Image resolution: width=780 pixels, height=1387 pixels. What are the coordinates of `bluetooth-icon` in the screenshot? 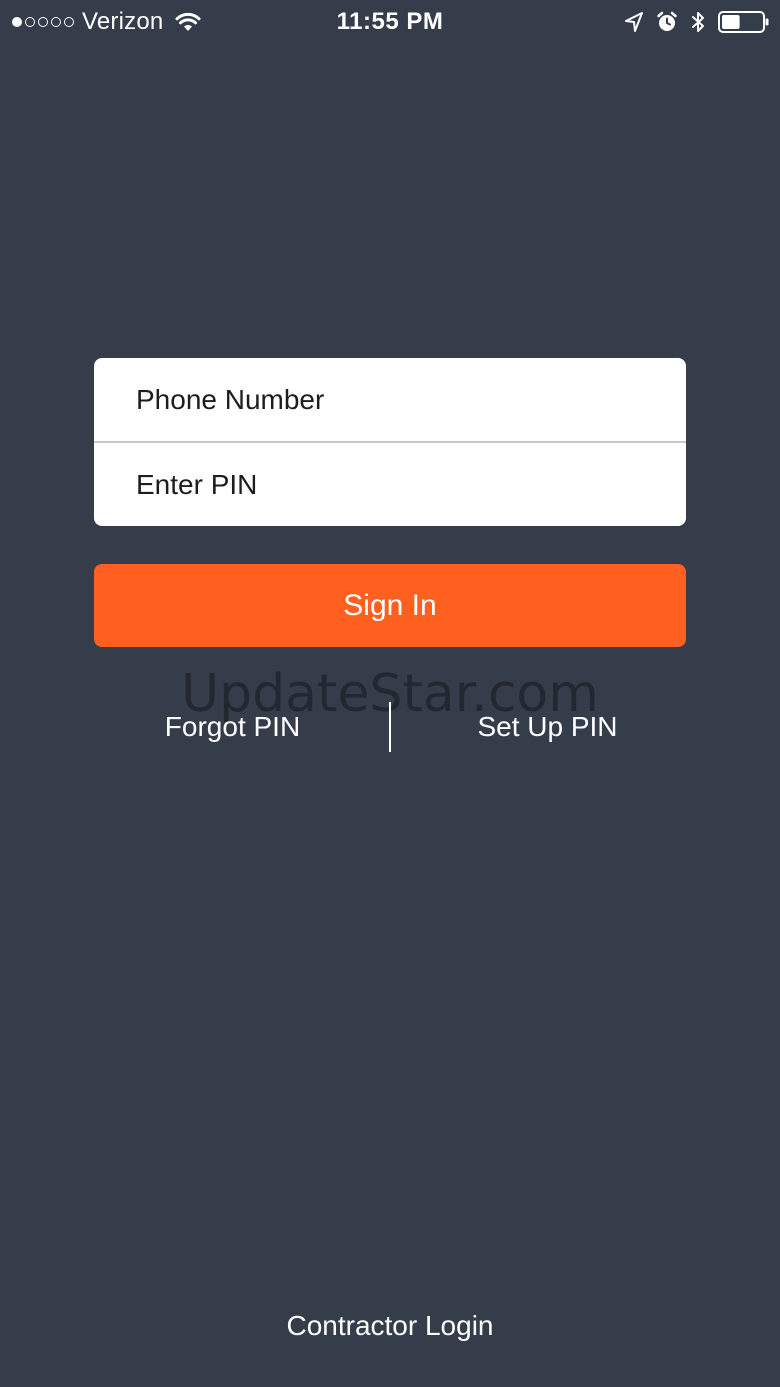 It's located at (698, 22).